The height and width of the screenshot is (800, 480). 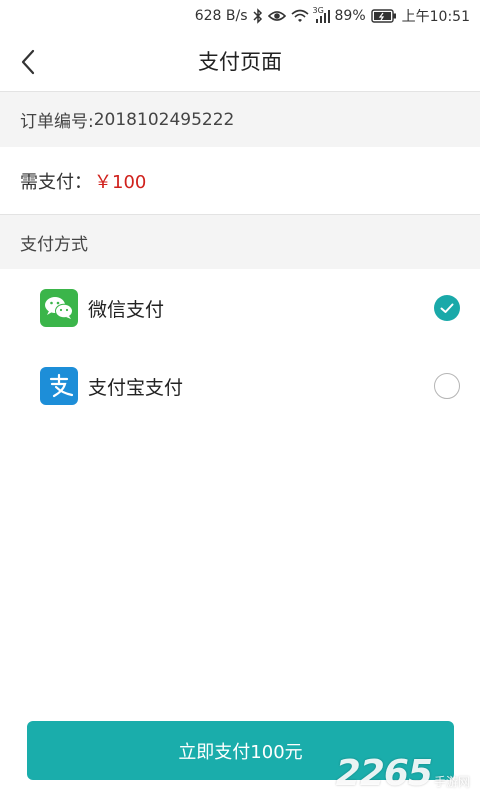 What do you see at coordinates (240, 119) in the screenshot?
I see `order-number-row: 订单编号: 2018102495222` at bounding box center [240, 119].